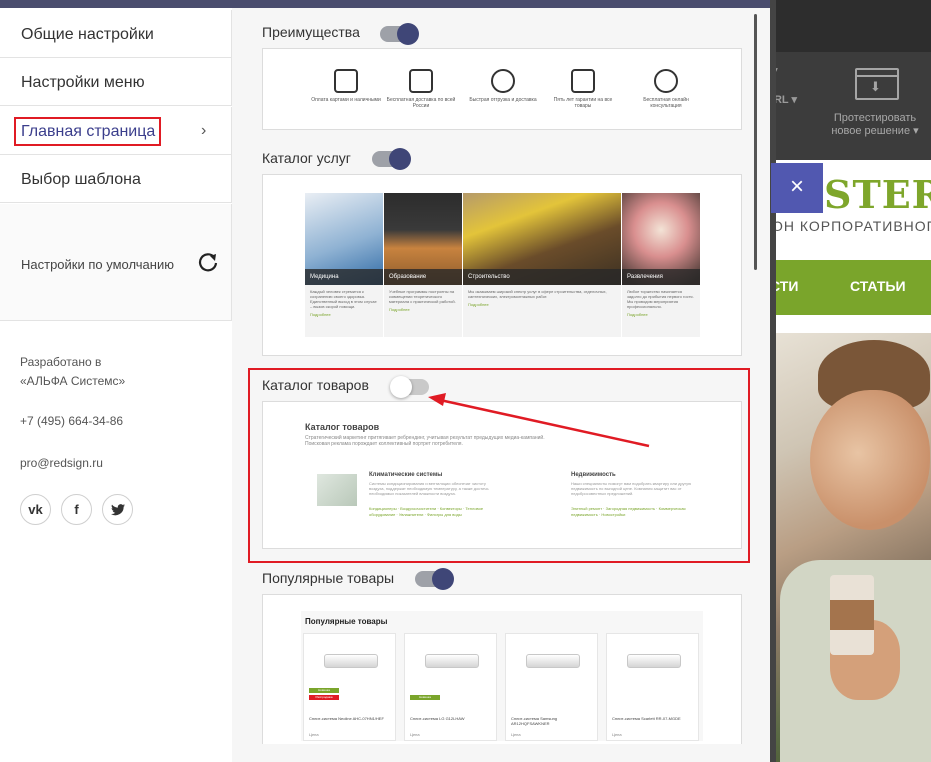 The height and width of the screenshot is (762, 931). Describe the element at coordinates (423, 239) in the screenshot. I see `service-image-education: Образование` at that location.